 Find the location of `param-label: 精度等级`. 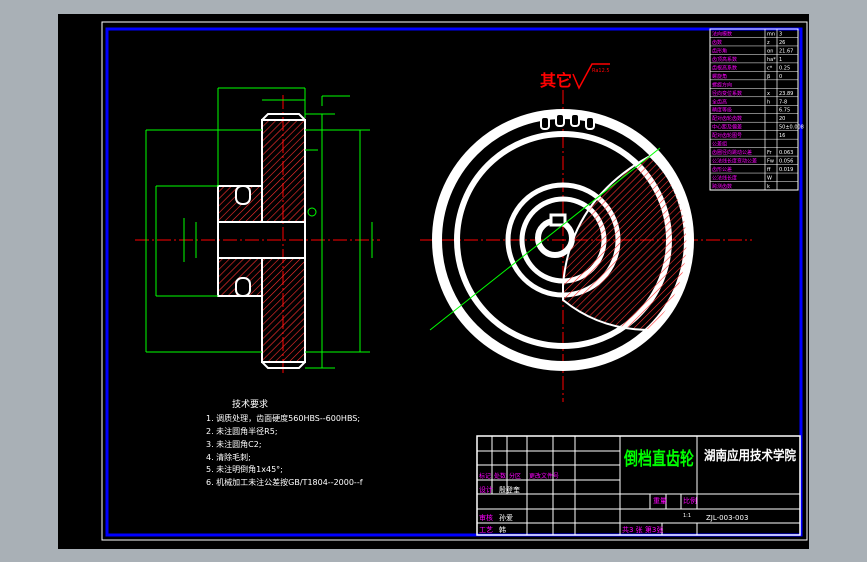

param-label: 精度等级 is located at coordinates (722, 110).